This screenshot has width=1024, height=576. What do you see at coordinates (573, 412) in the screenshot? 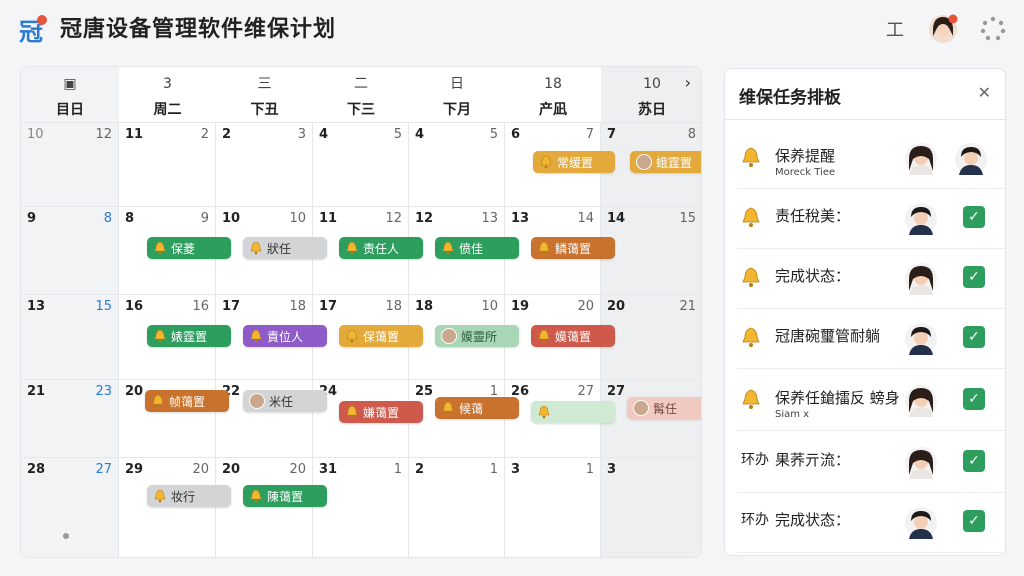
I see `calendar-event` at bounding box center [573, 412].